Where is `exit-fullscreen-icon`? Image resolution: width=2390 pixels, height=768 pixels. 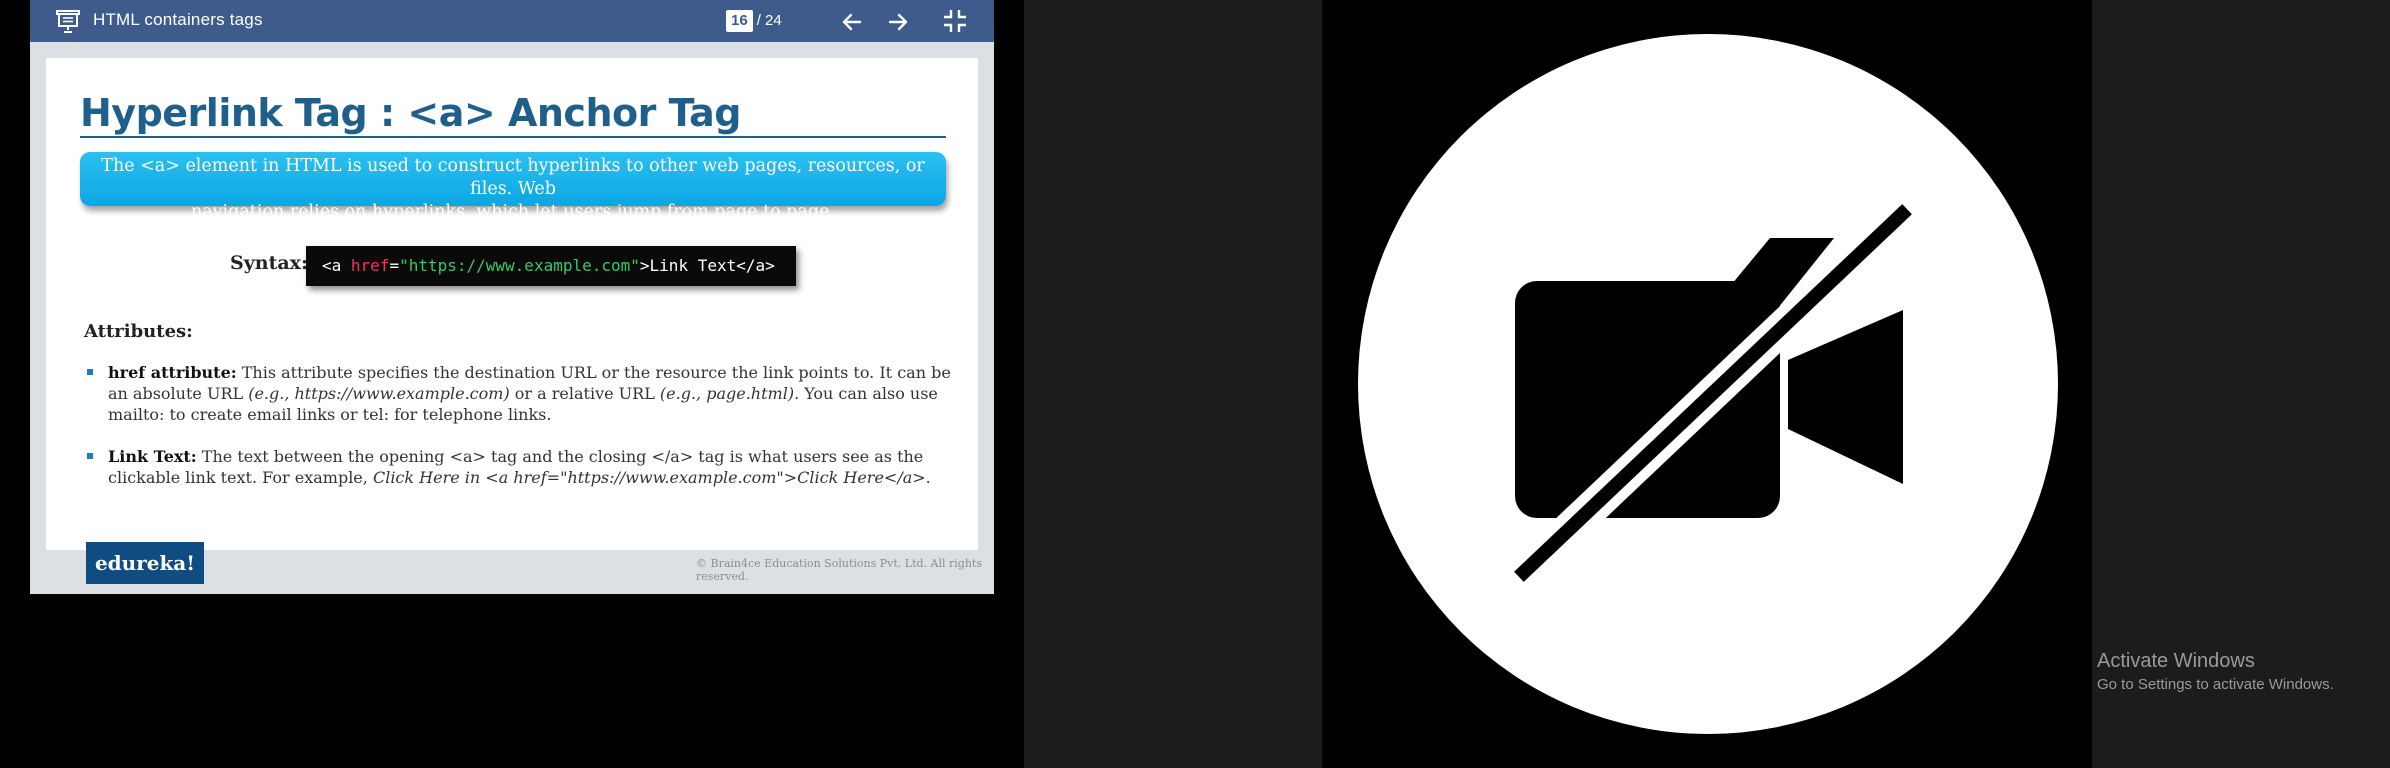
exit-fullscreen-icon is located at coordinates (955, 21).